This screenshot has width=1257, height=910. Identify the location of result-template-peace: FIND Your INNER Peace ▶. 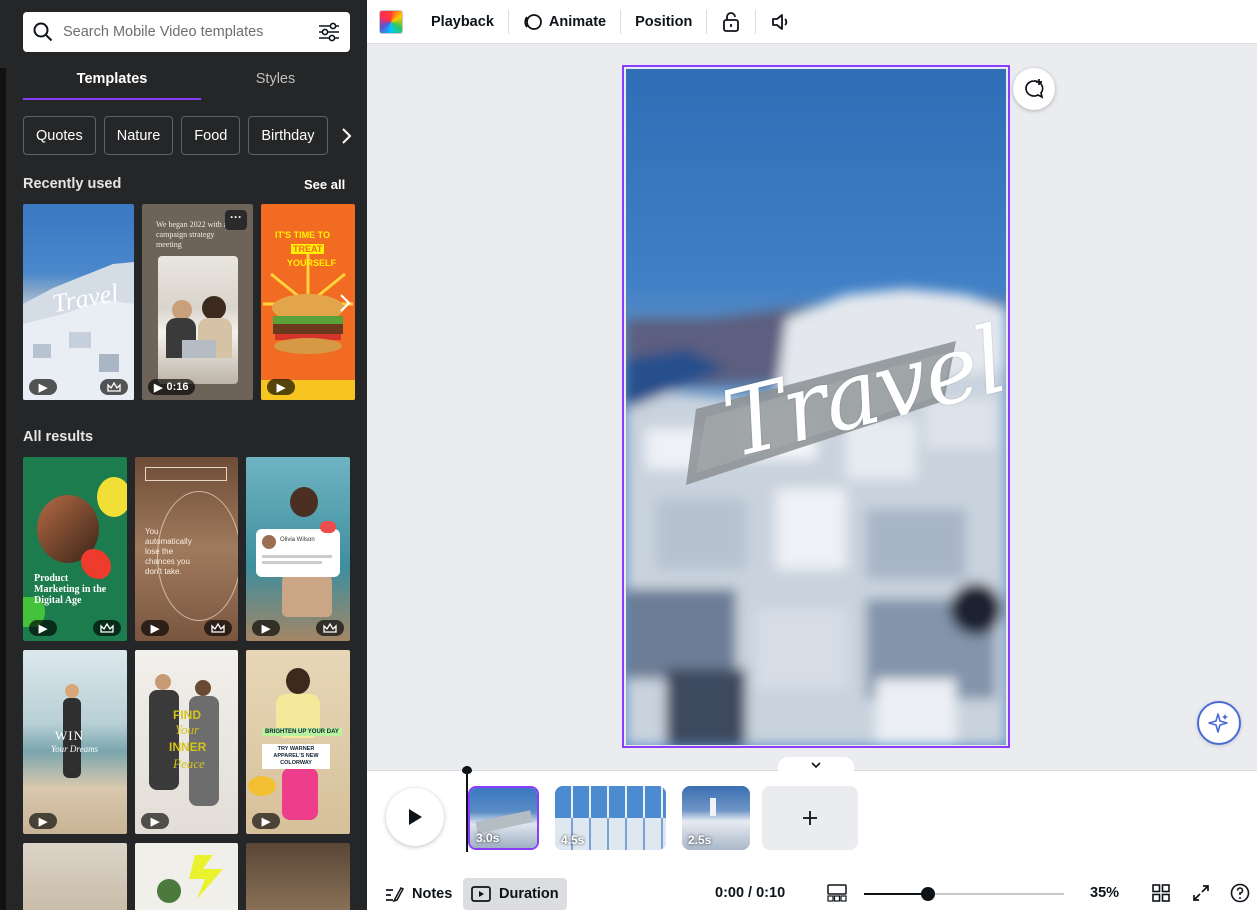
(186, 742).